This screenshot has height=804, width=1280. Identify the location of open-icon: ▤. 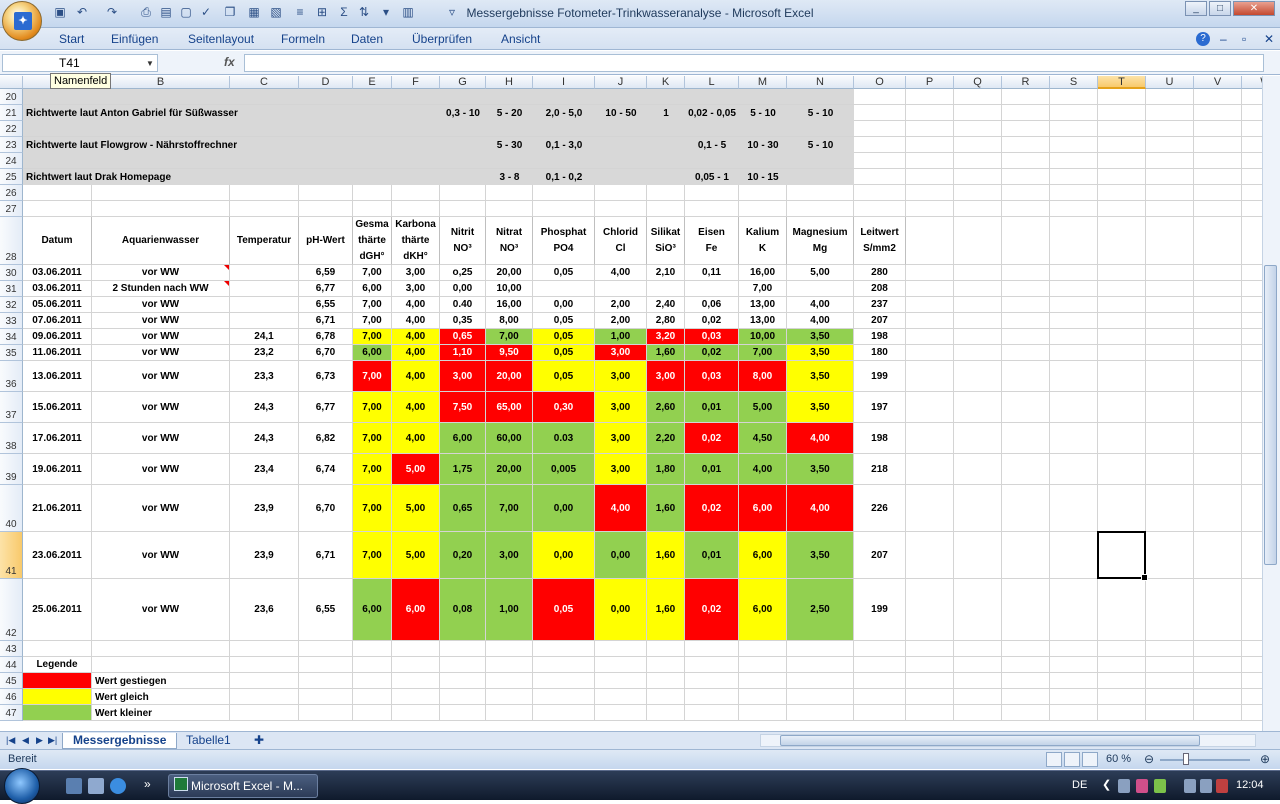
(166, 12).